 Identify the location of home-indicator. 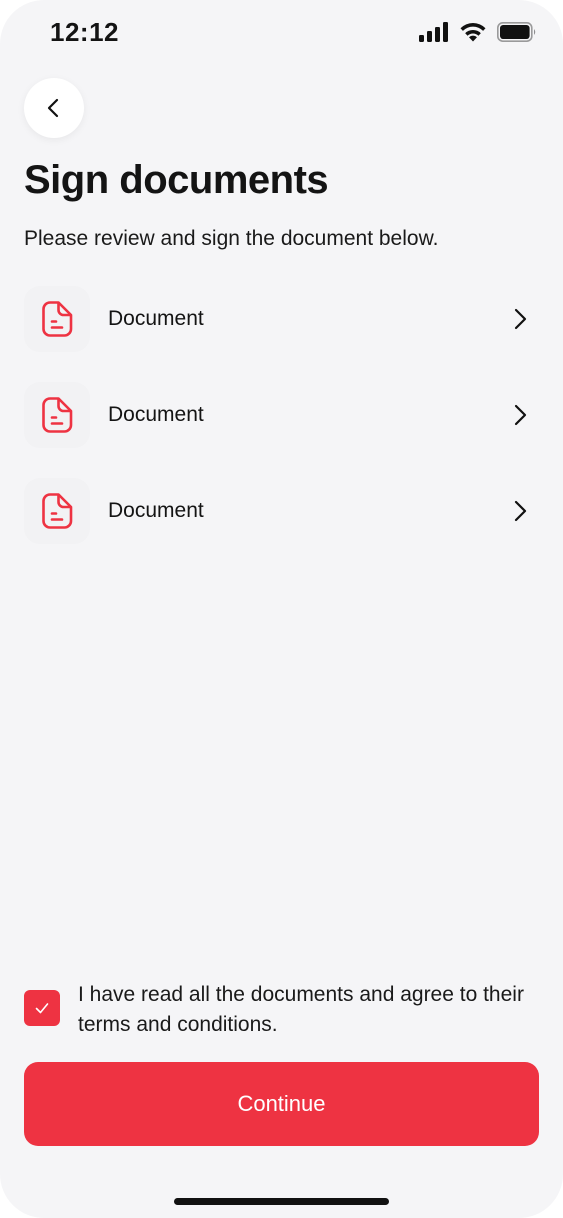
(281, 1201).